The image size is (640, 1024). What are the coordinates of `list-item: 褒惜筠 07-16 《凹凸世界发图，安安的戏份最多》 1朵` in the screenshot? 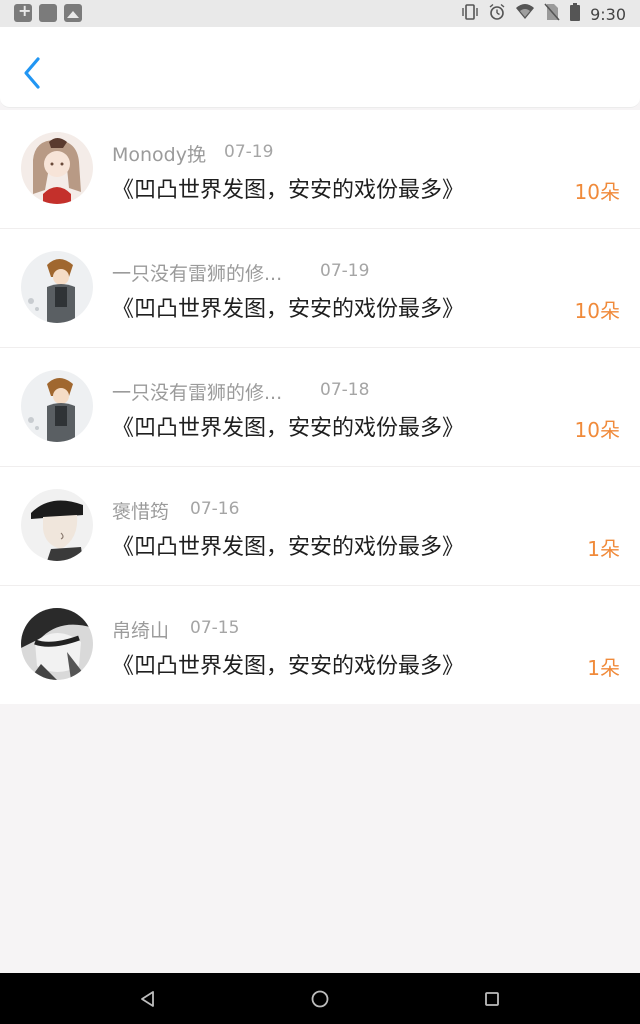 It's located at (320, 526).